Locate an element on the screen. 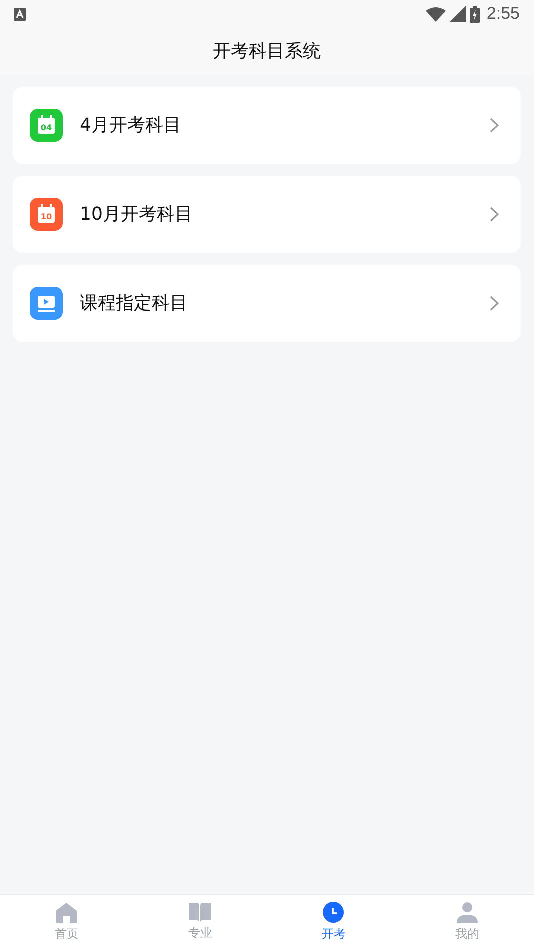  tab-bar-item: 我的 is located at coordinates (467, 922).